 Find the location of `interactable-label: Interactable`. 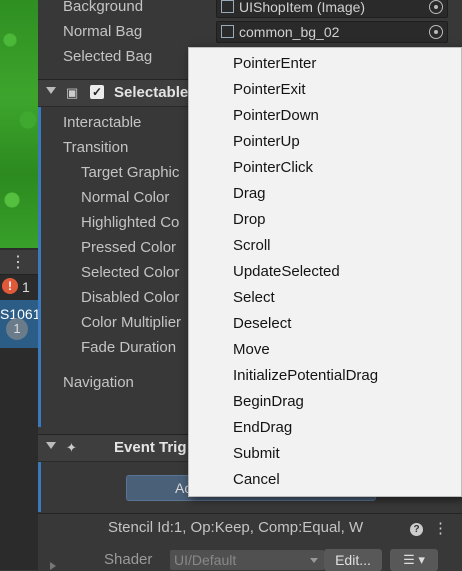

interactable-label: Interactable is located at coordinates (102, 122).